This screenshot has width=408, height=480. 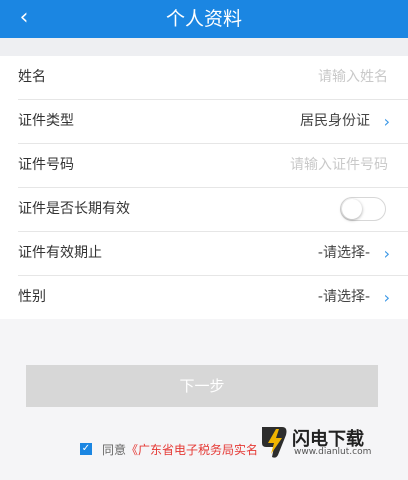 What do you see at coordinates (213, 78) in the screenshot?
I see `name-row: 姓名 请输入姓名` at bounding box center [213, 78].